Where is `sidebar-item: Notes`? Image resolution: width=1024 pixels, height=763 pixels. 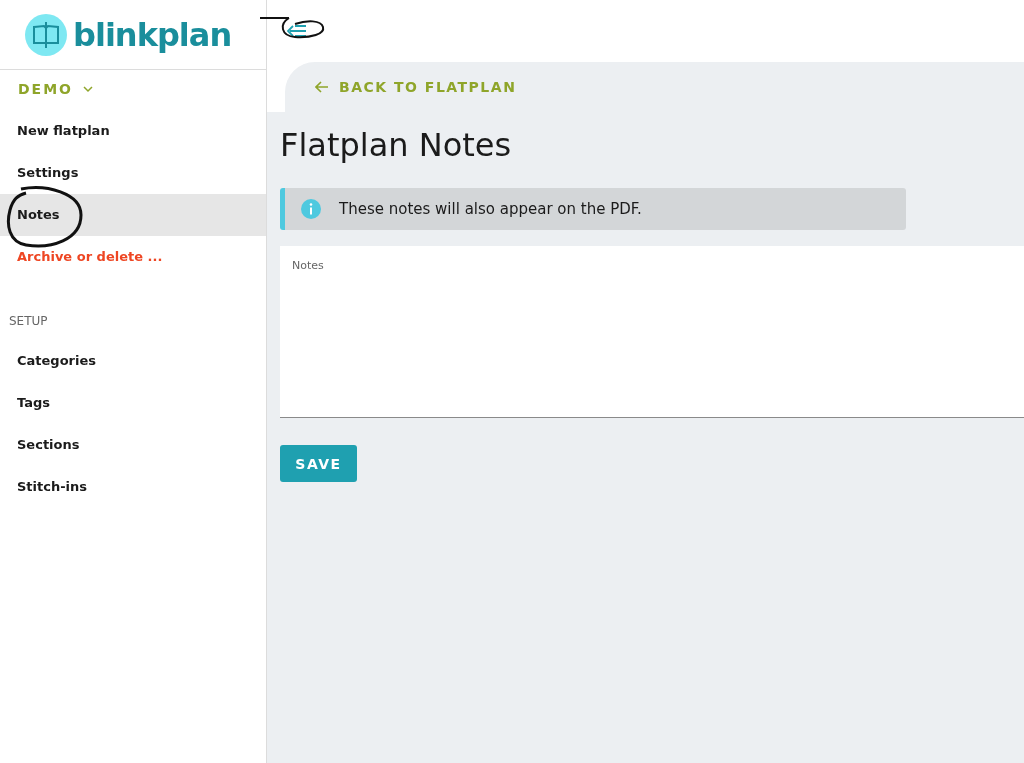 sidebar-item: Notes is located at coordinates (133, 215).